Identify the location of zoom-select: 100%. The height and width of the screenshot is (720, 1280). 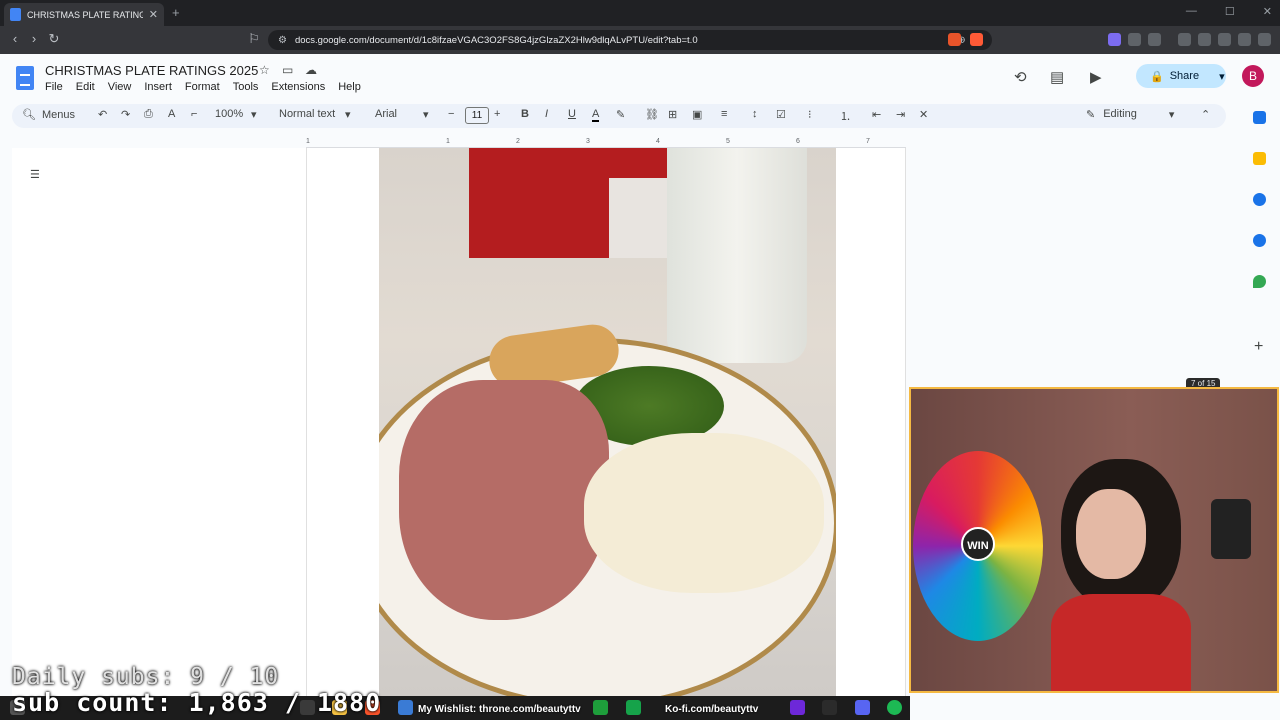
(229, 114).